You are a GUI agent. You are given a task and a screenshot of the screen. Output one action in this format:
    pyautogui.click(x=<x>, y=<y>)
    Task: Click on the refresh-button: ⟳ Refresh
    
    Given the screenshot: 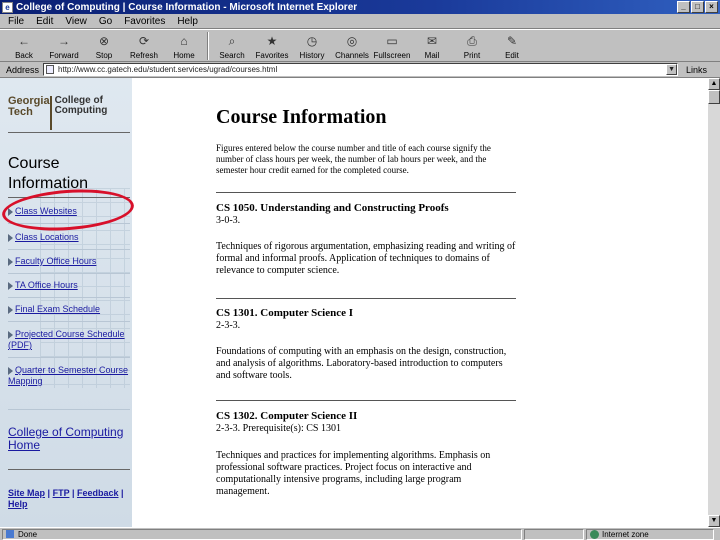 What is the action you would take?
    pyautogui.click(x=144, y=45)
    